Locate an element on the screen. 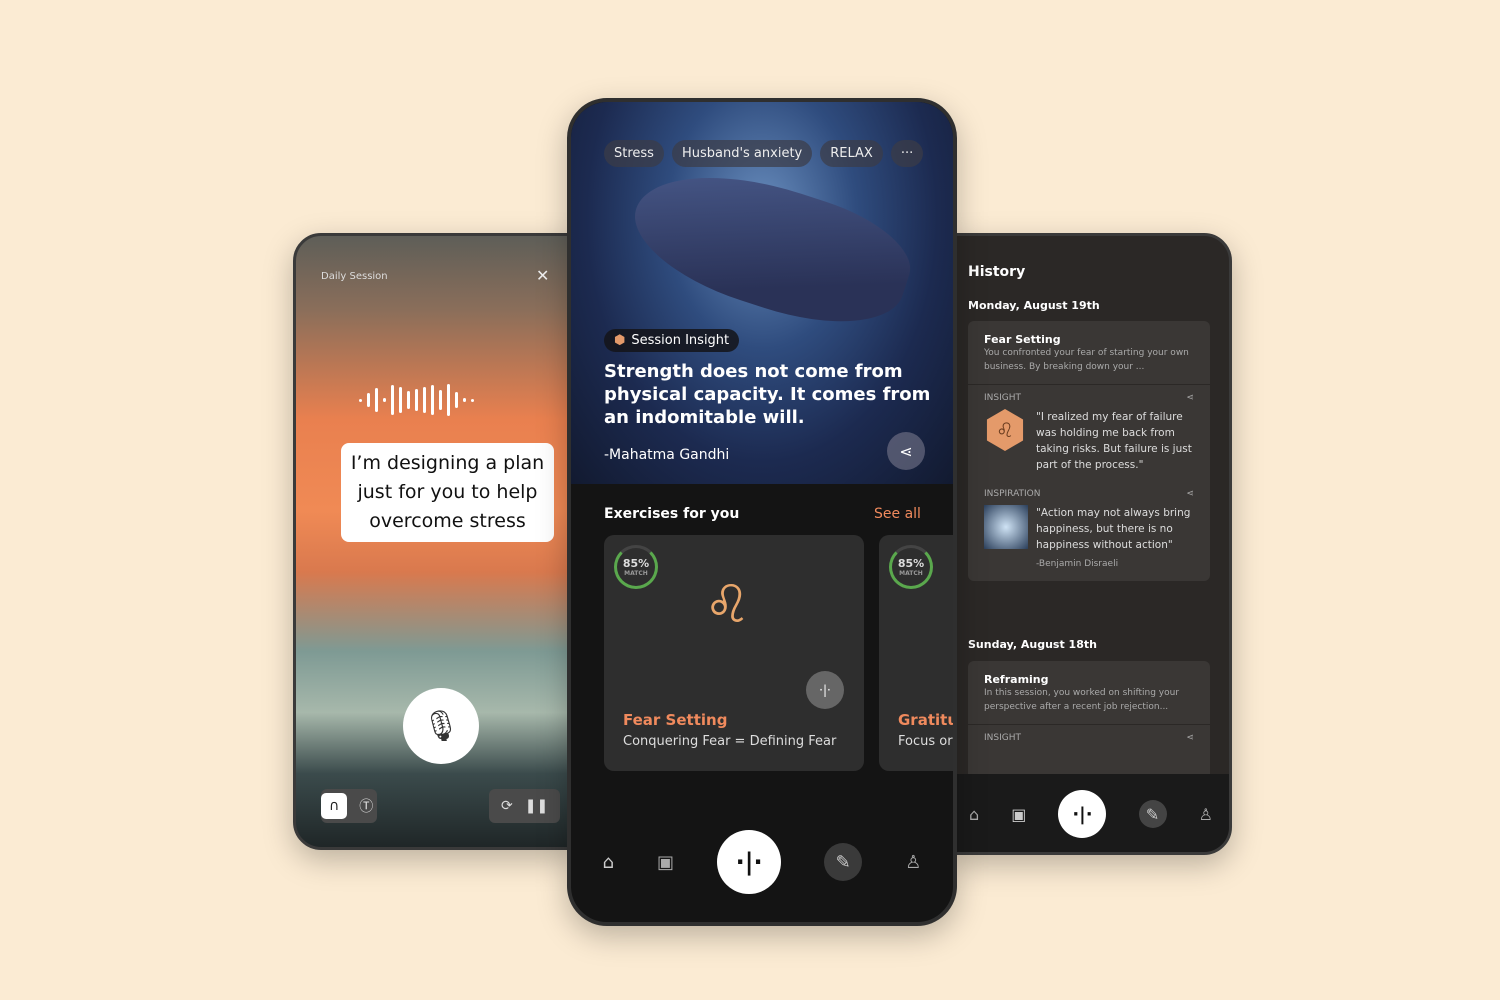  quote-author: -Mahatma Gandhi is located at coordinates (667, 455).